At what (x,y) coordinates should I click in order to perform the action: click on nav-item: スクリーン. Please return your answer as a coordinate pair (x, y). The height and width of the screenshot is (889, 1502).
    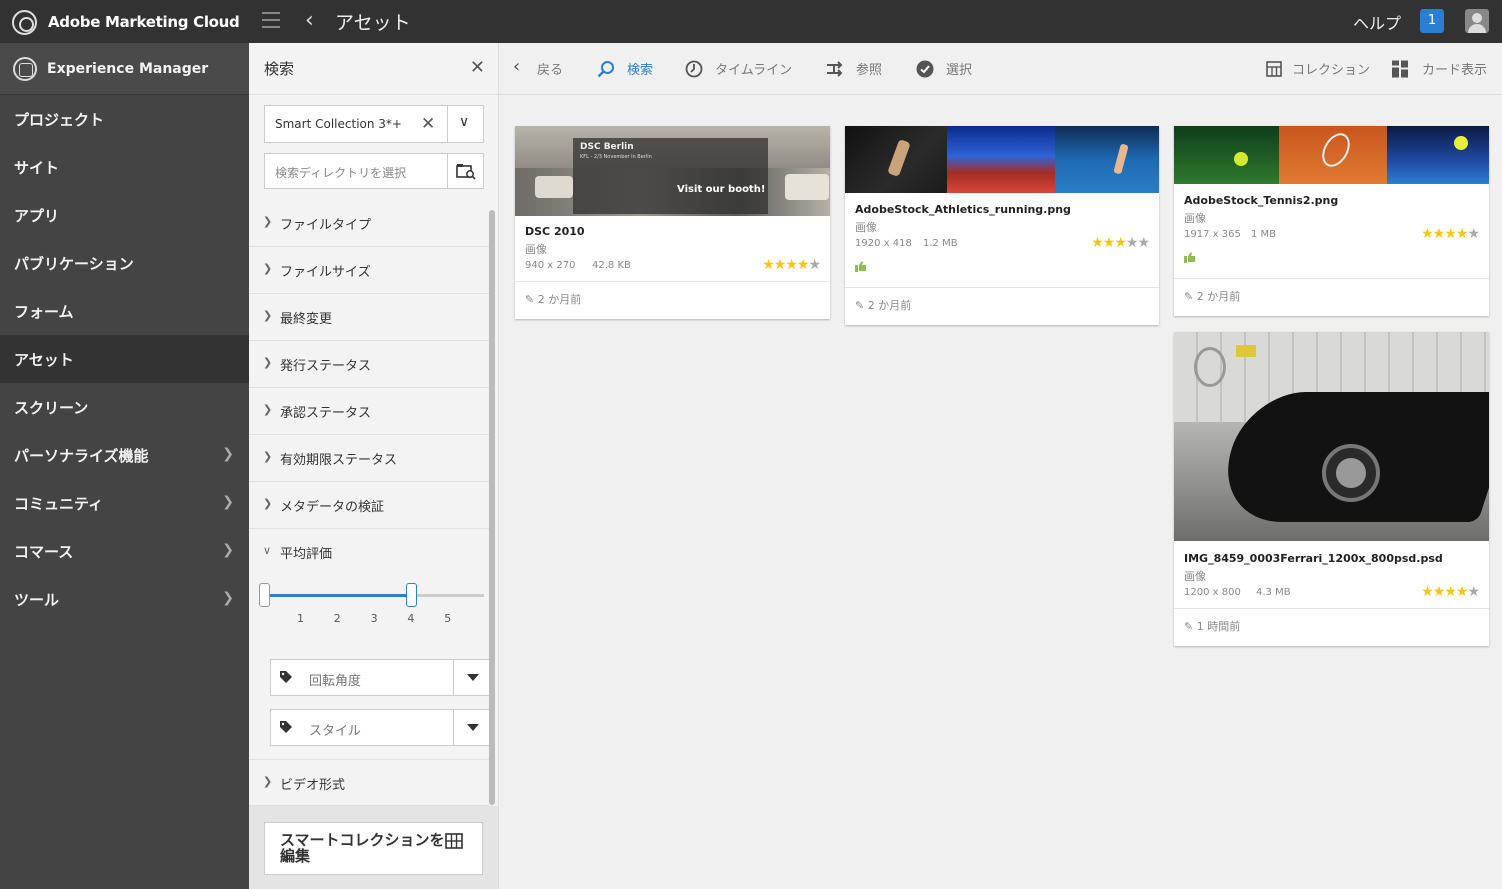
    Looking at the image, I should click on (124, 407).